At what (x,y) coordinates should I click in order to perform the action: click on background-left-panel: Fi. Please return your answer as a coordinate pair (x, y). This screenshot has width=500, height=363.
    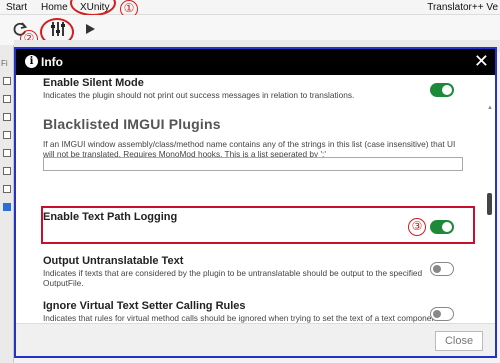
    Looking at the image, I should click on (7, 204).